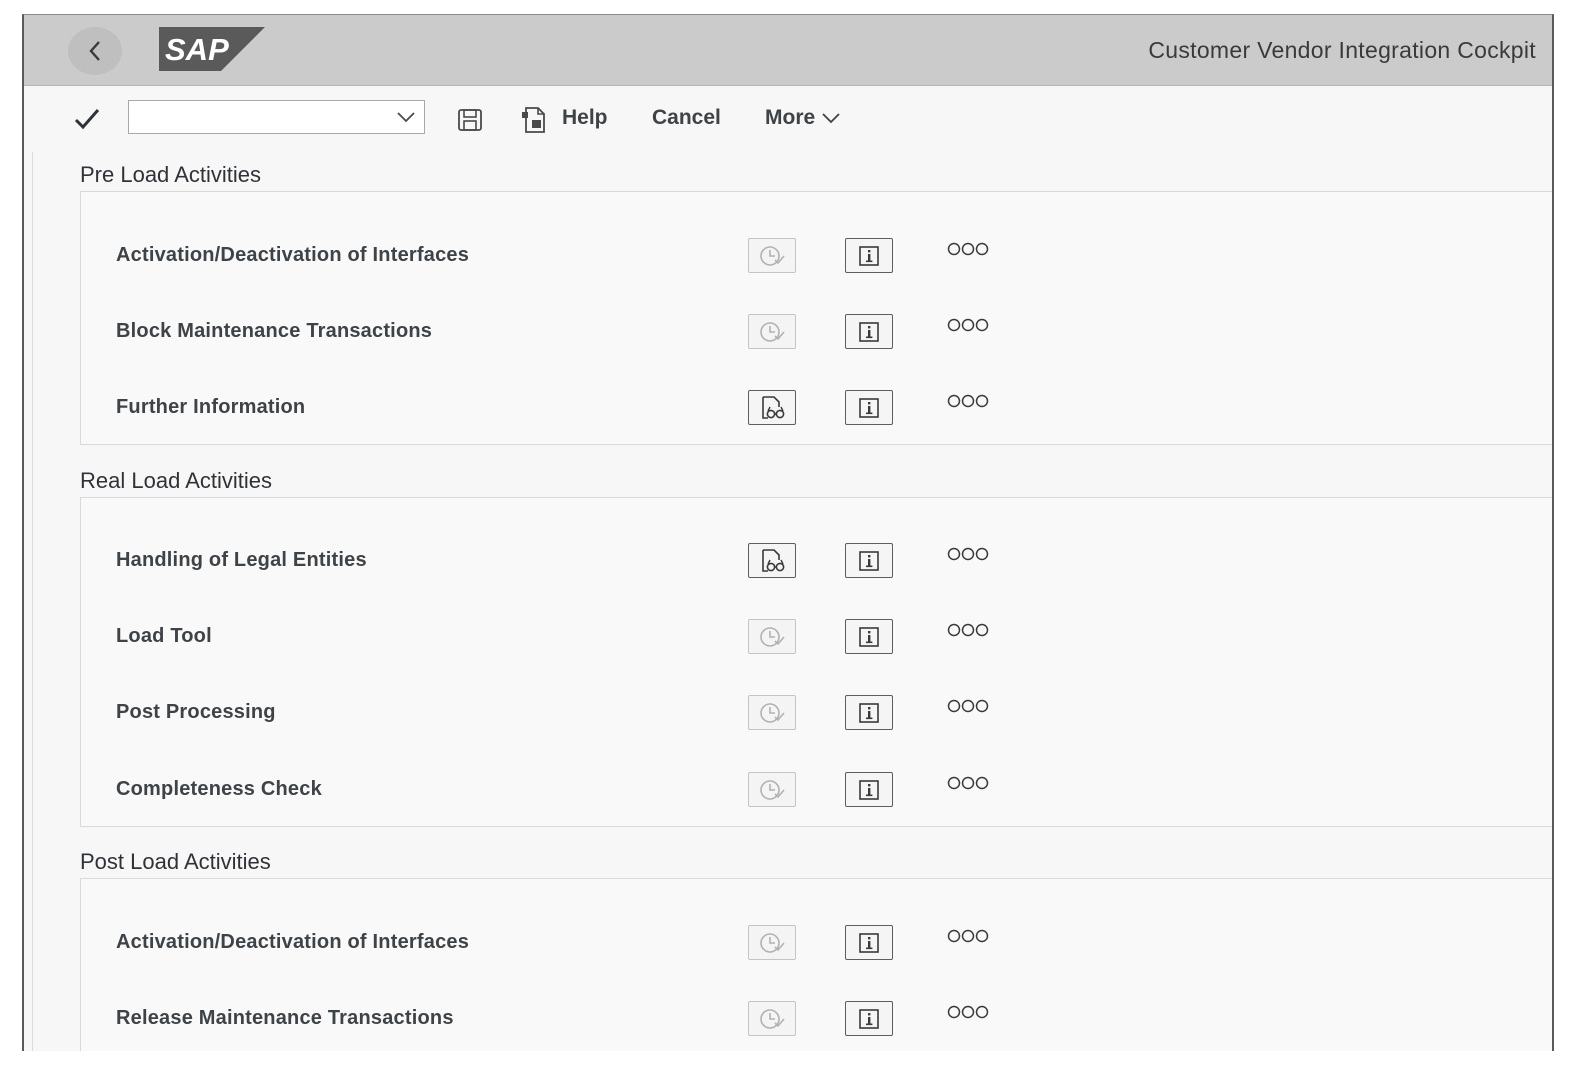 This screenshot has width=1588, height=1081. I want to click on back-button, so click(95, 51).